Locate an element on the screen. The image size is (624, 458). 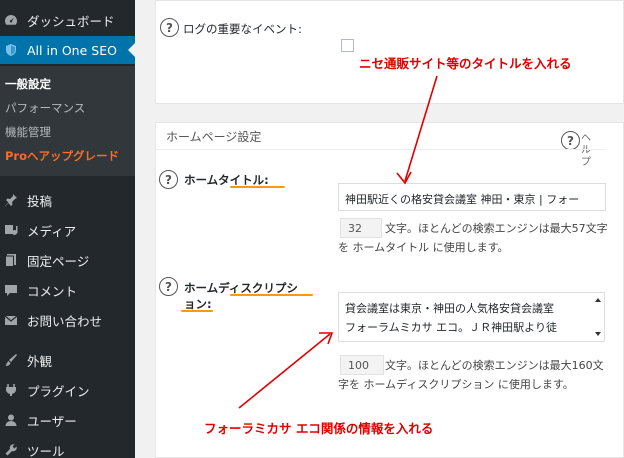
pin-icon is located at coordinates (11, 200).